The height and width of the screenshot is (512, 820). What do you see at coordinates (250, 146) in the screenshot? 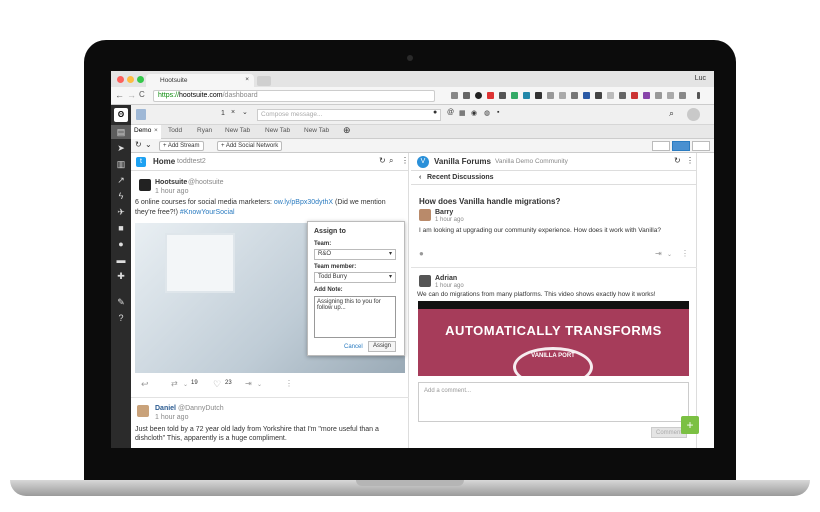
I see `add-social-network-button: + Add Social Network` at bounding box center [250, 146].